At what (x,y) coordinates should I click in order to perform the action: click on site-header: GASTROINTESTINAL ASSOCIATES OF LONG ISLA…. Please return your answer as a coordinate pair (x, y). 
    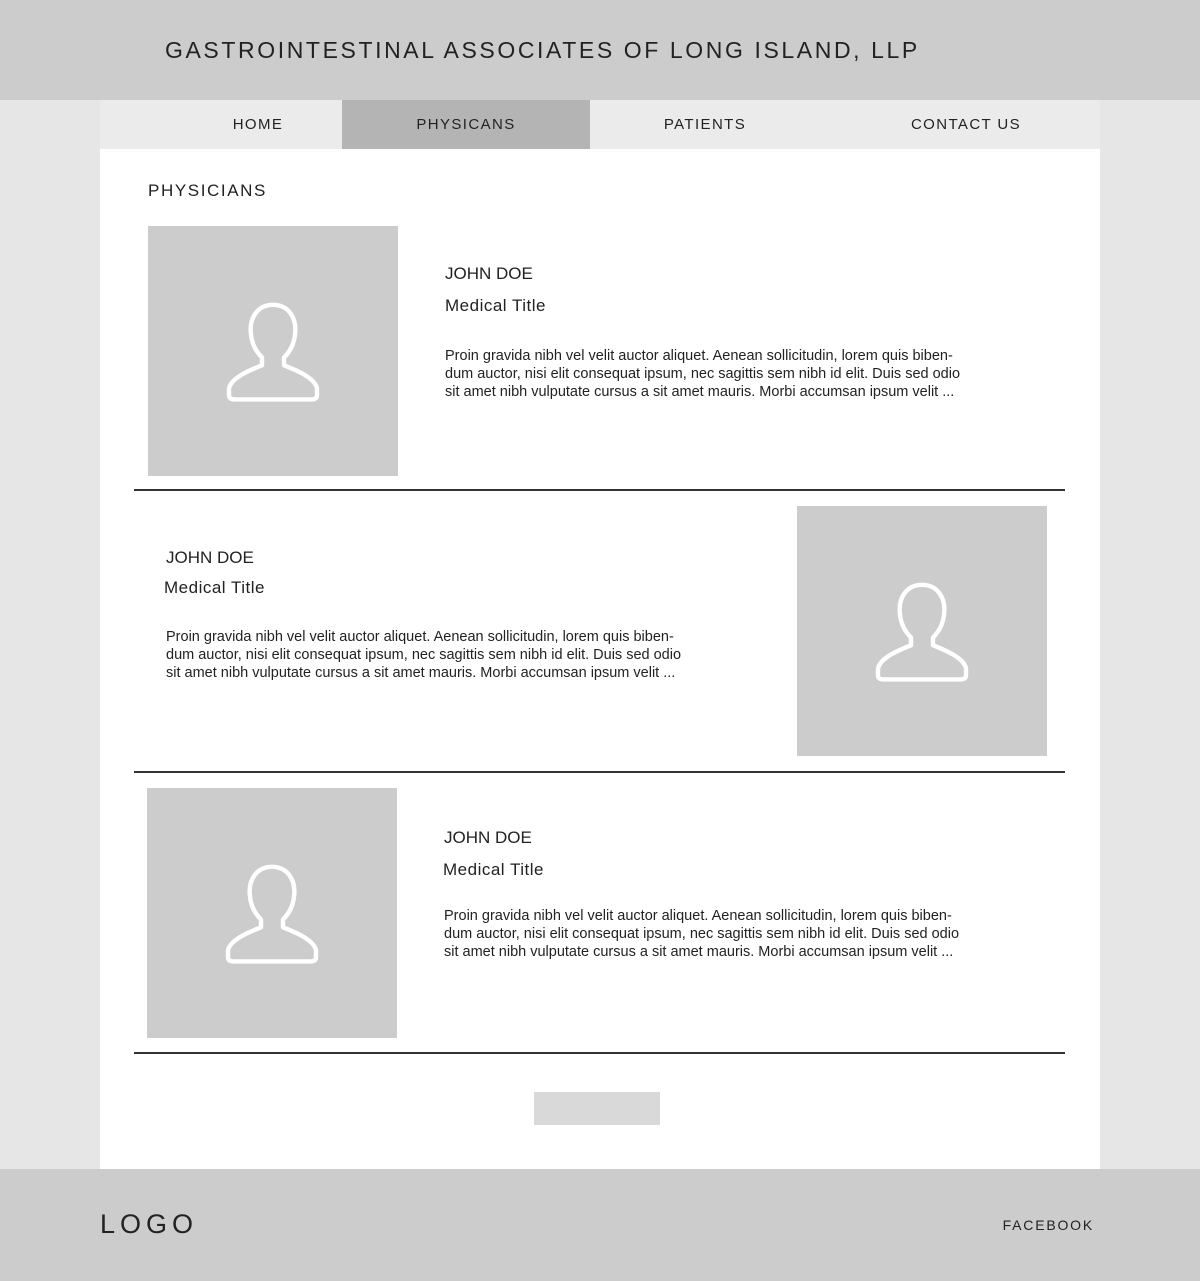
    Looking at the image, I should click on (600, 50).